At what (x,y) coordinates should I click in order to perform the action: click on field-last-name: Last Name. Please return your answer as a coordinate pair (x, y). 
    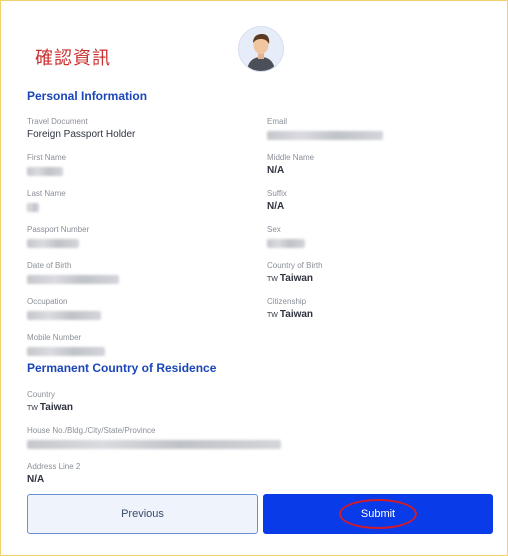
    Looking at the image, I should click on (142, 203).